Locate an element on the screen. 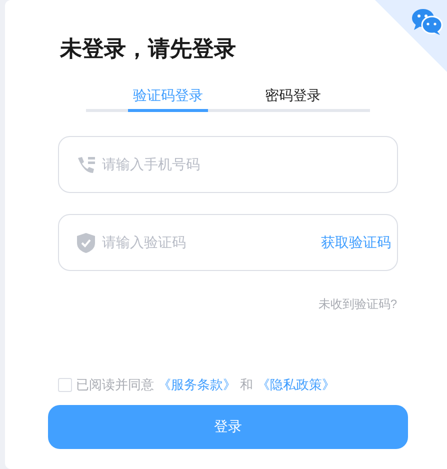 The width and height of the screenshot is (447, 469). login-tab: 验证码登录 is located at coordinates (168, 97).